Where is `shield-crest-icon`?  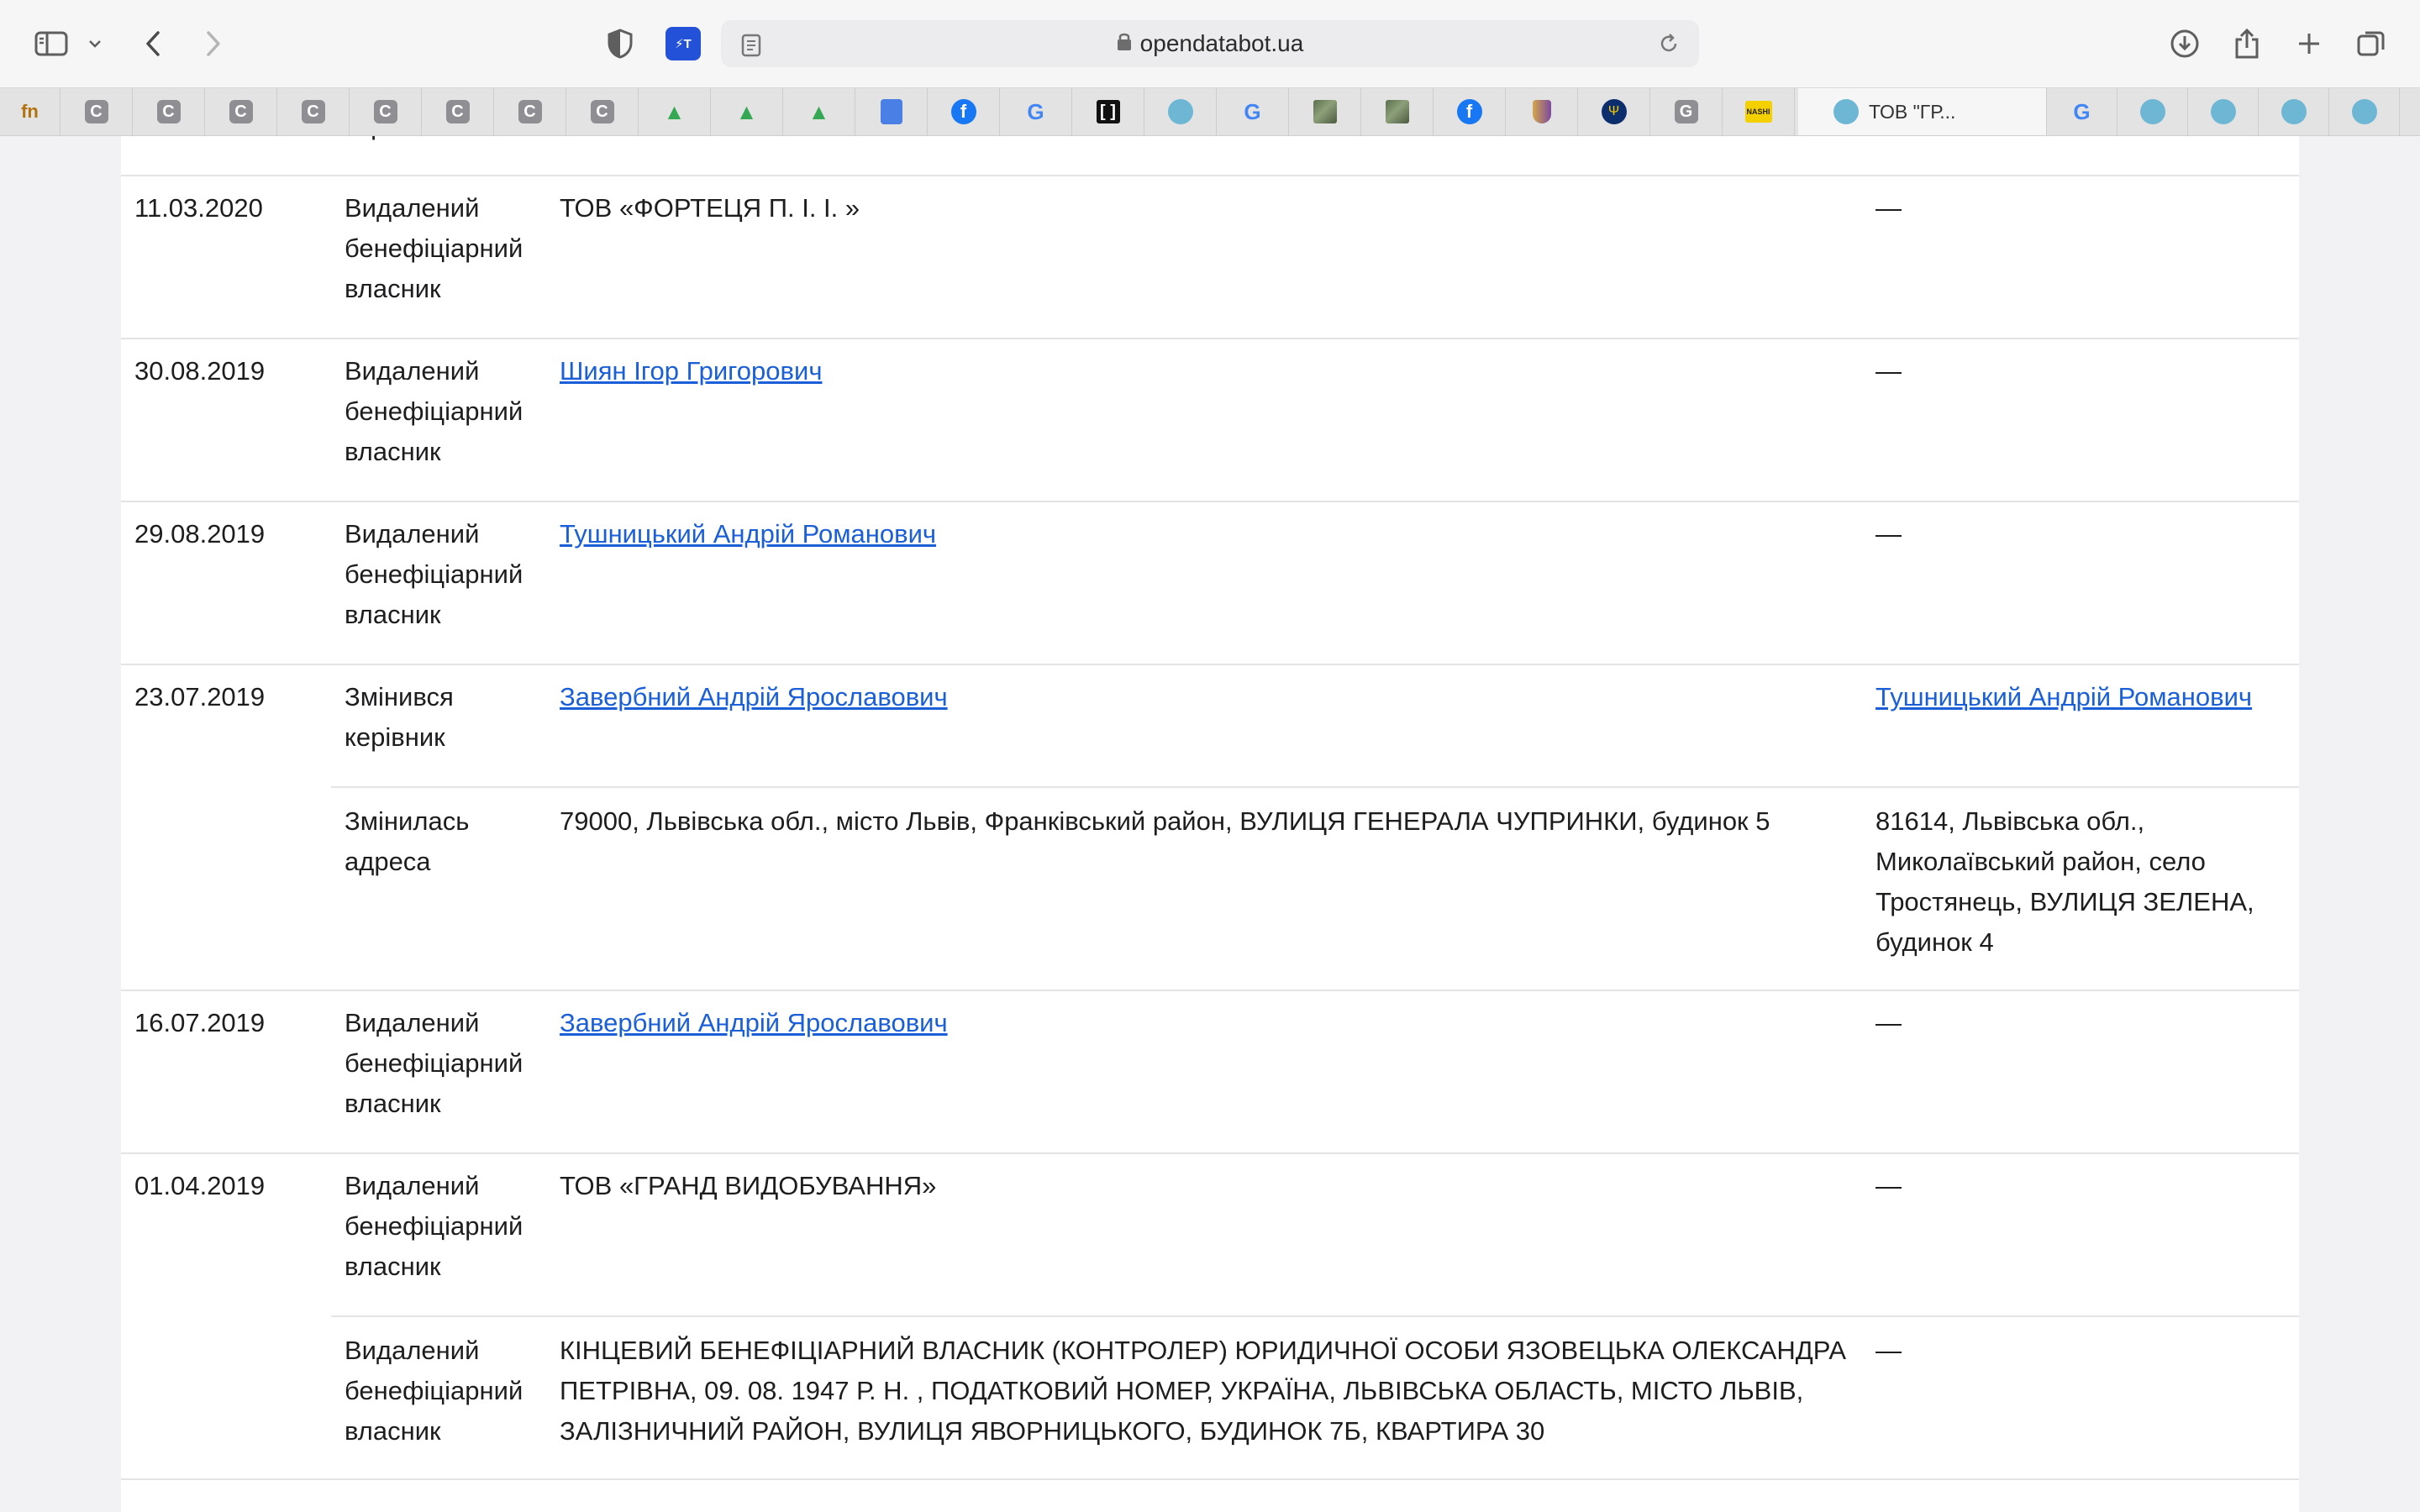 shield-crest-icon is located at coordinates (1541, 111).